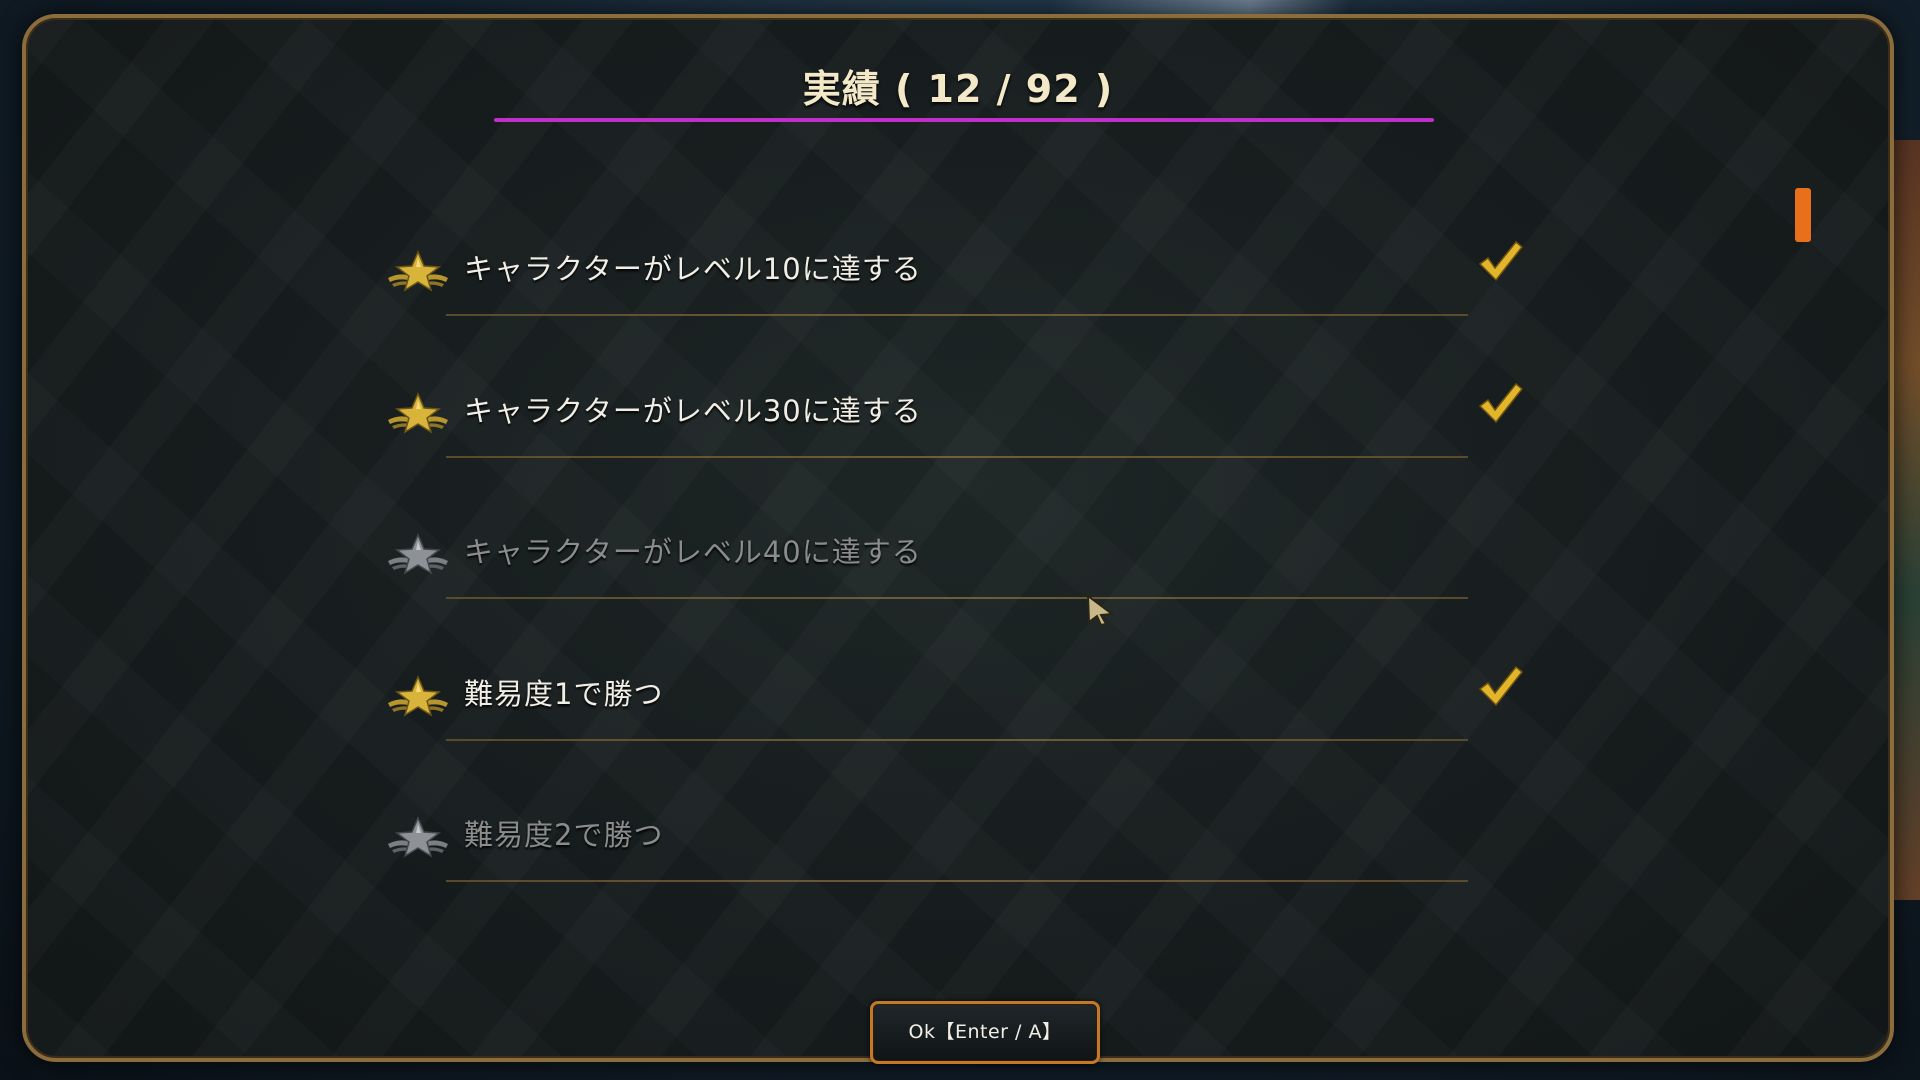 Image resolution: width=1920 pixels, height=1080 pixels. I want to click on dialog-title: 実績 ( 12 / 92 ), so click(958, 89).